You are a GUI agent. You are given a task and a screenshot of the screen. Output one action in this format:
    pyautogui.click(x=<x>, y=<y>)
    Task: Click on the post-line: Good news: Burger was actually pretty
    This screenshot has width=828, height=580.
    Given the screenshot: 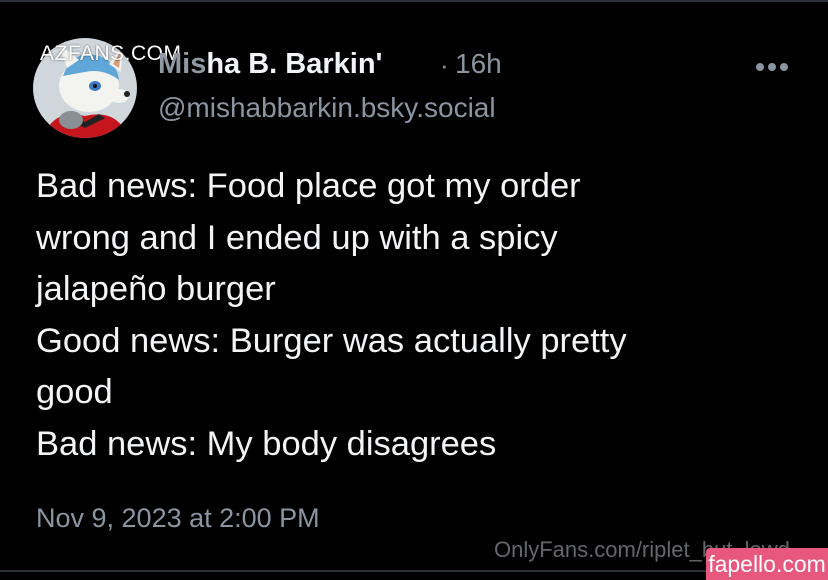 What is the action you would take?
    pyautogui.click(x=331, y=340)
    